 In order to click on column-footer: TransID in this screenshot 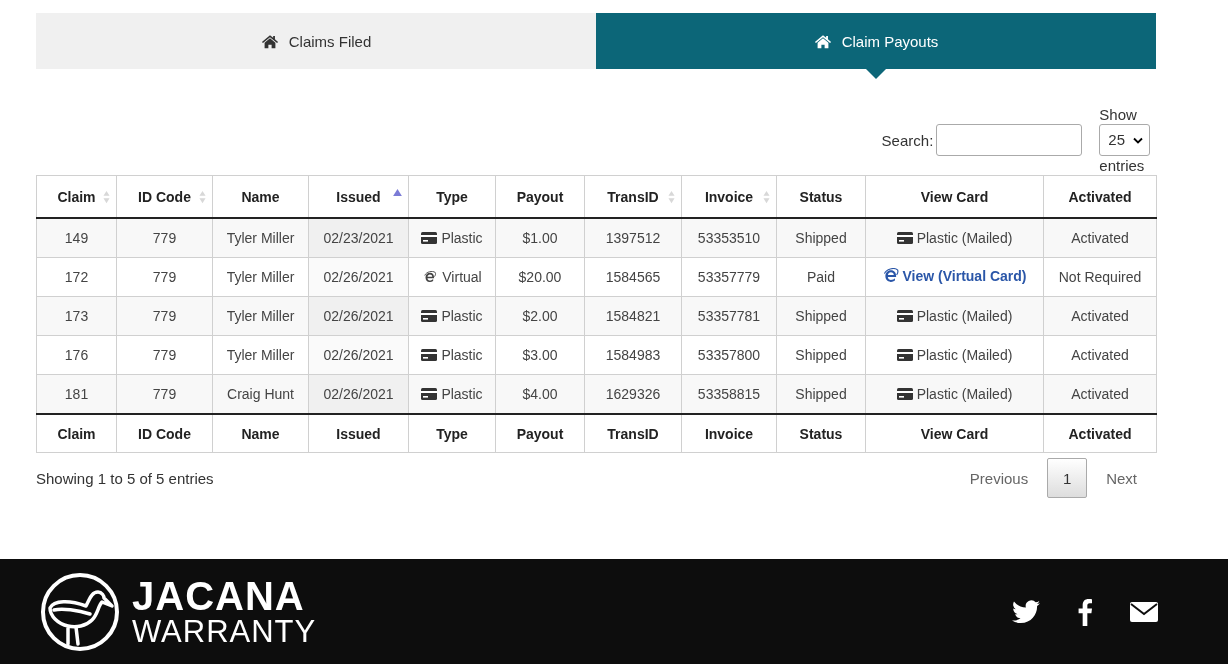, I will do `click(633, 433)`.